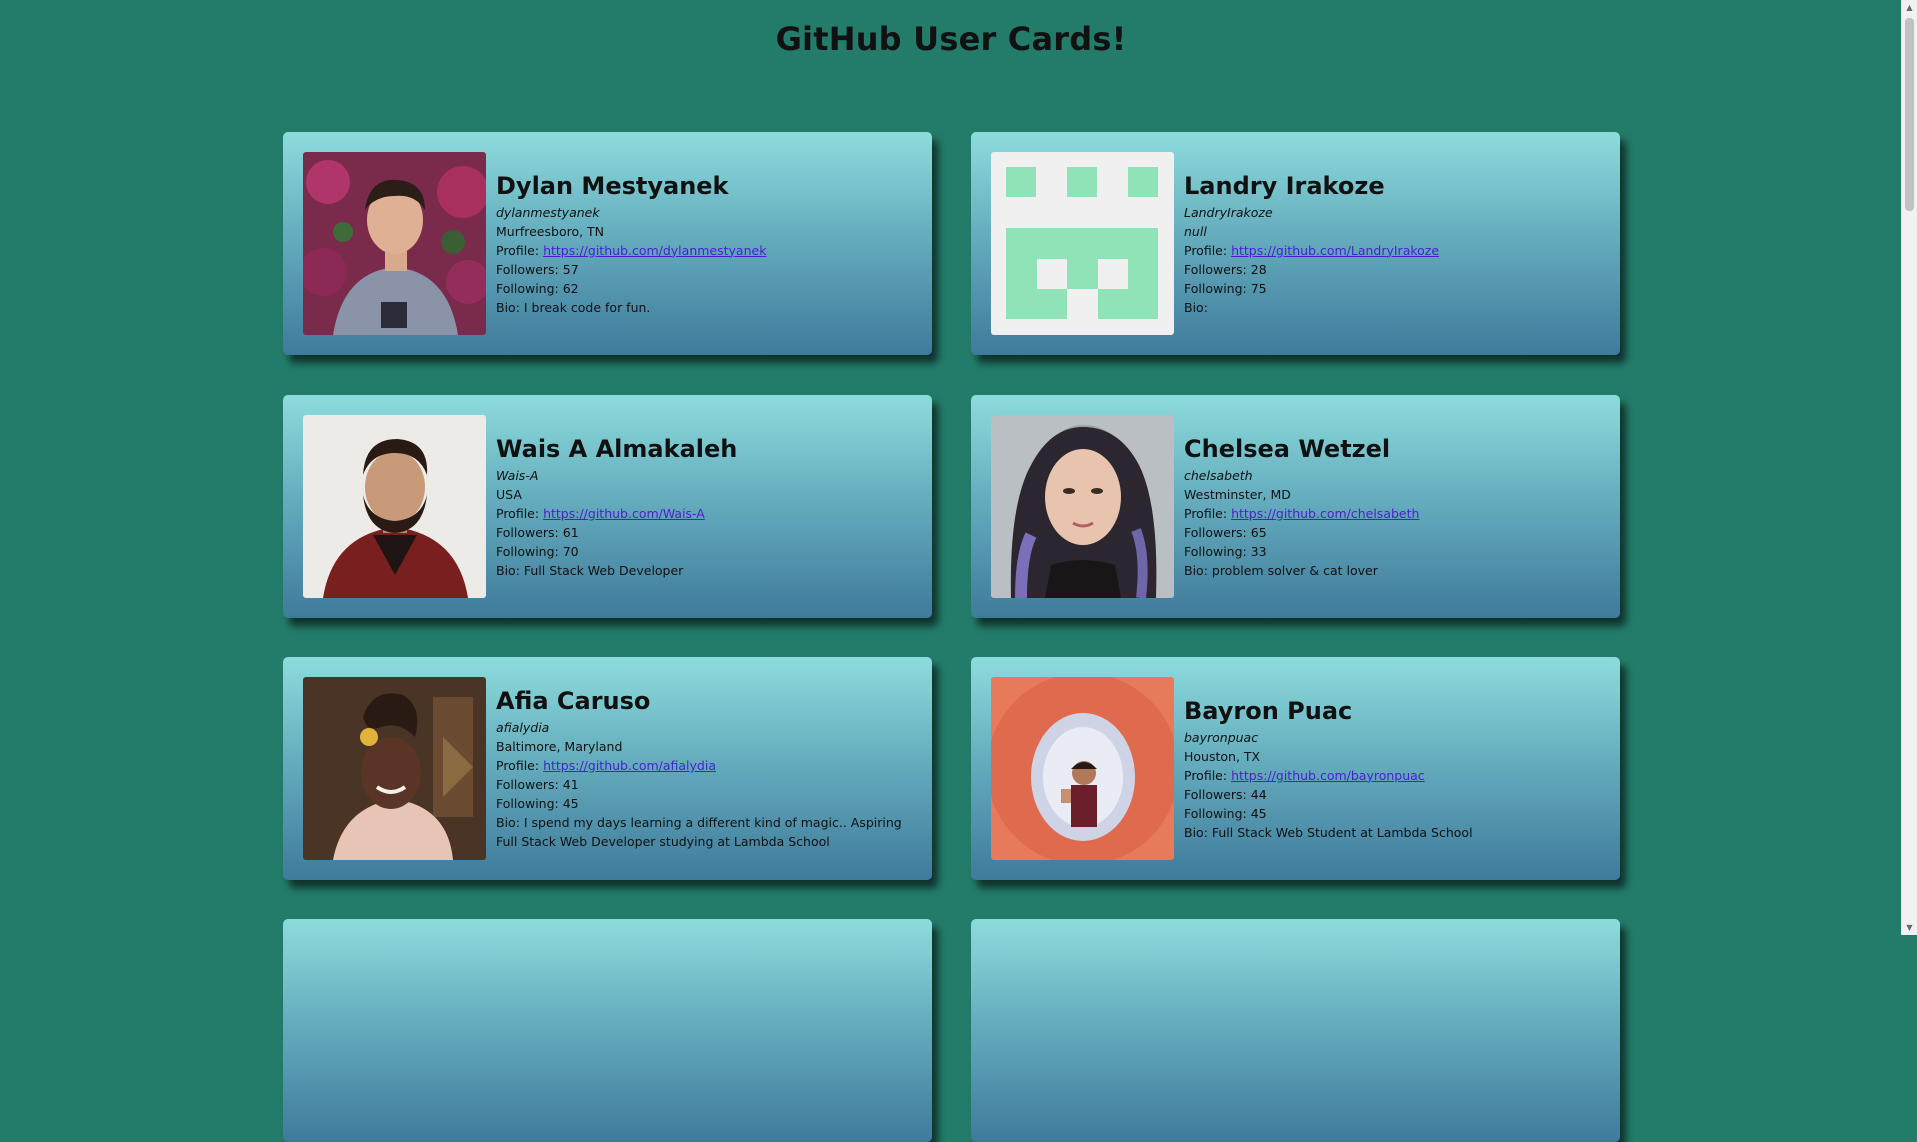 The image size is (1917, 1142). I want to click on profile-link: https://github.com/chelsabeth, so click(1325, 513).